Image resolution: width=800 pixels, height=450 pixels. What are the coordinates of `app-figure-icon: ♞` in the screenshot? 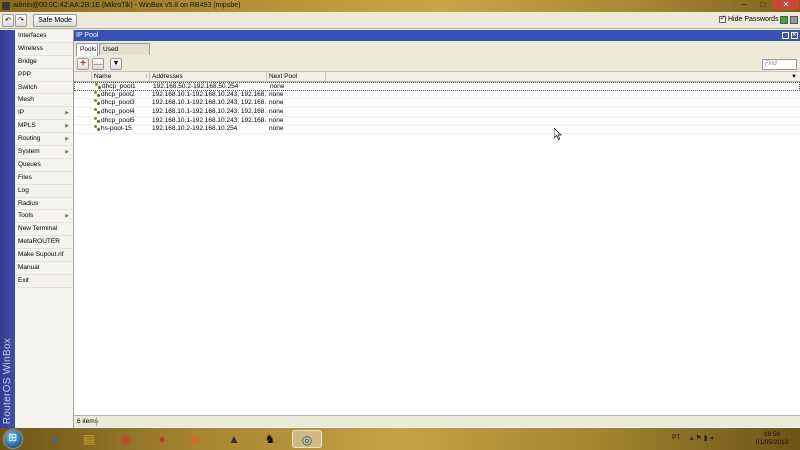 It's located at (270, 439).